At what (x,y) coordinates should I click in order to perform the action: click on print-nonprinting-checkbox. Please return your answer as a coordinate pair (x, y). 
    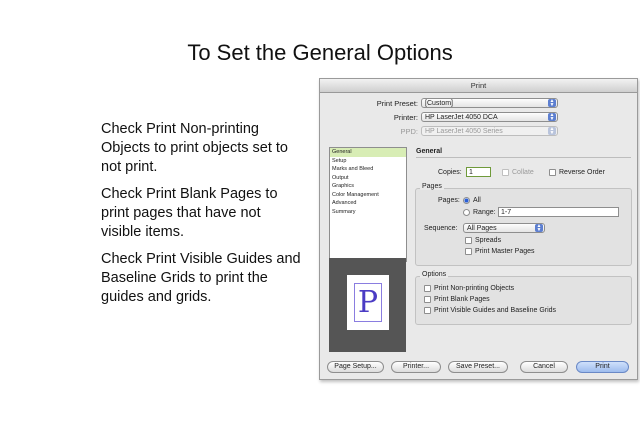
    Looking at the image, I should click on (427, 288).